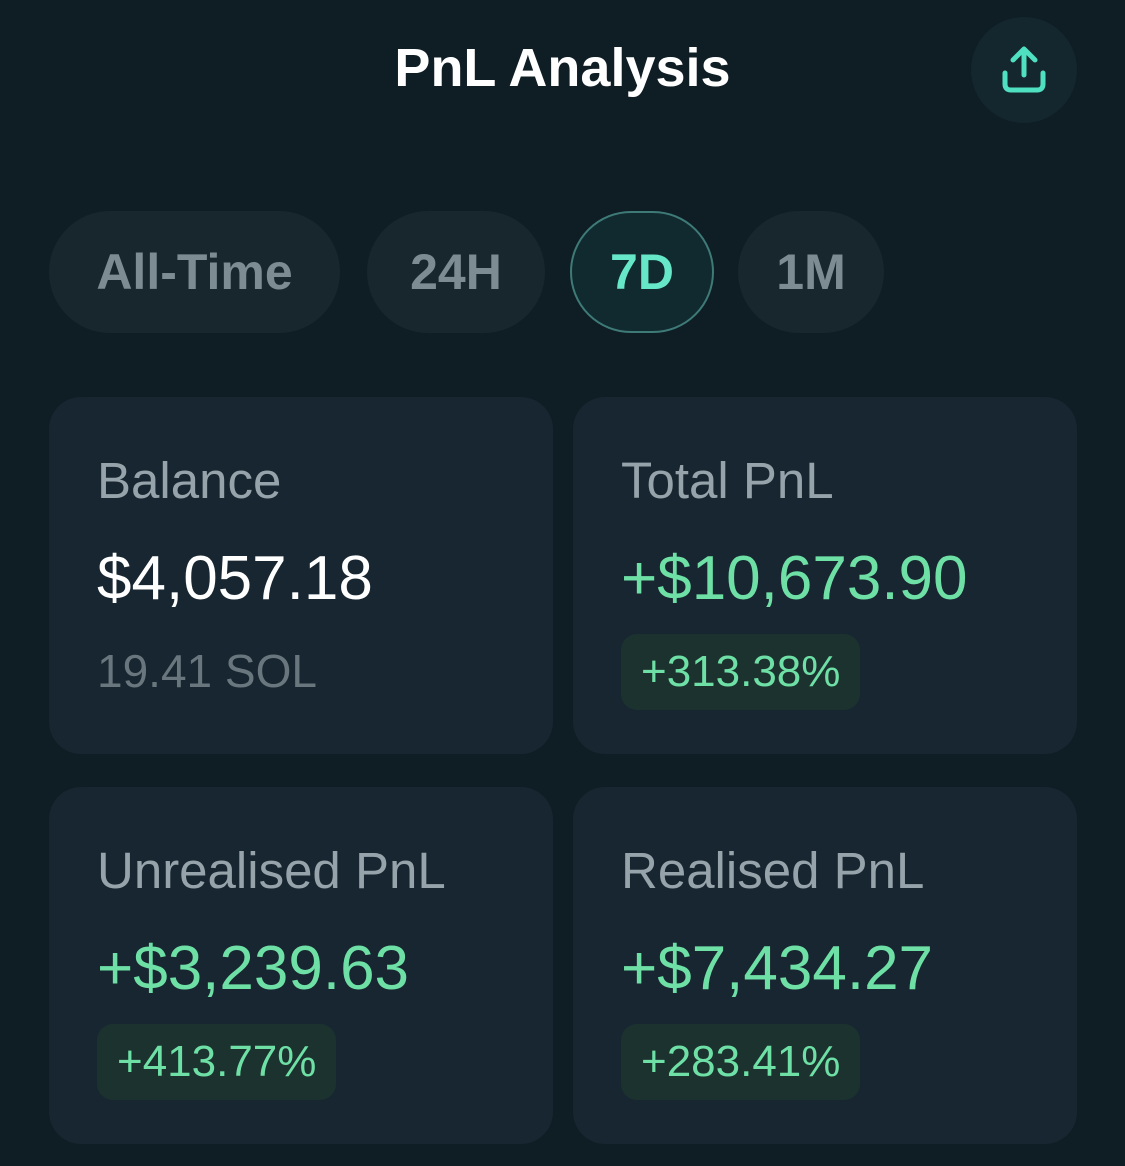  Describe the element at coordinates (642, 272) in the screenshot. I see `tab-7d: 7D` at that location.